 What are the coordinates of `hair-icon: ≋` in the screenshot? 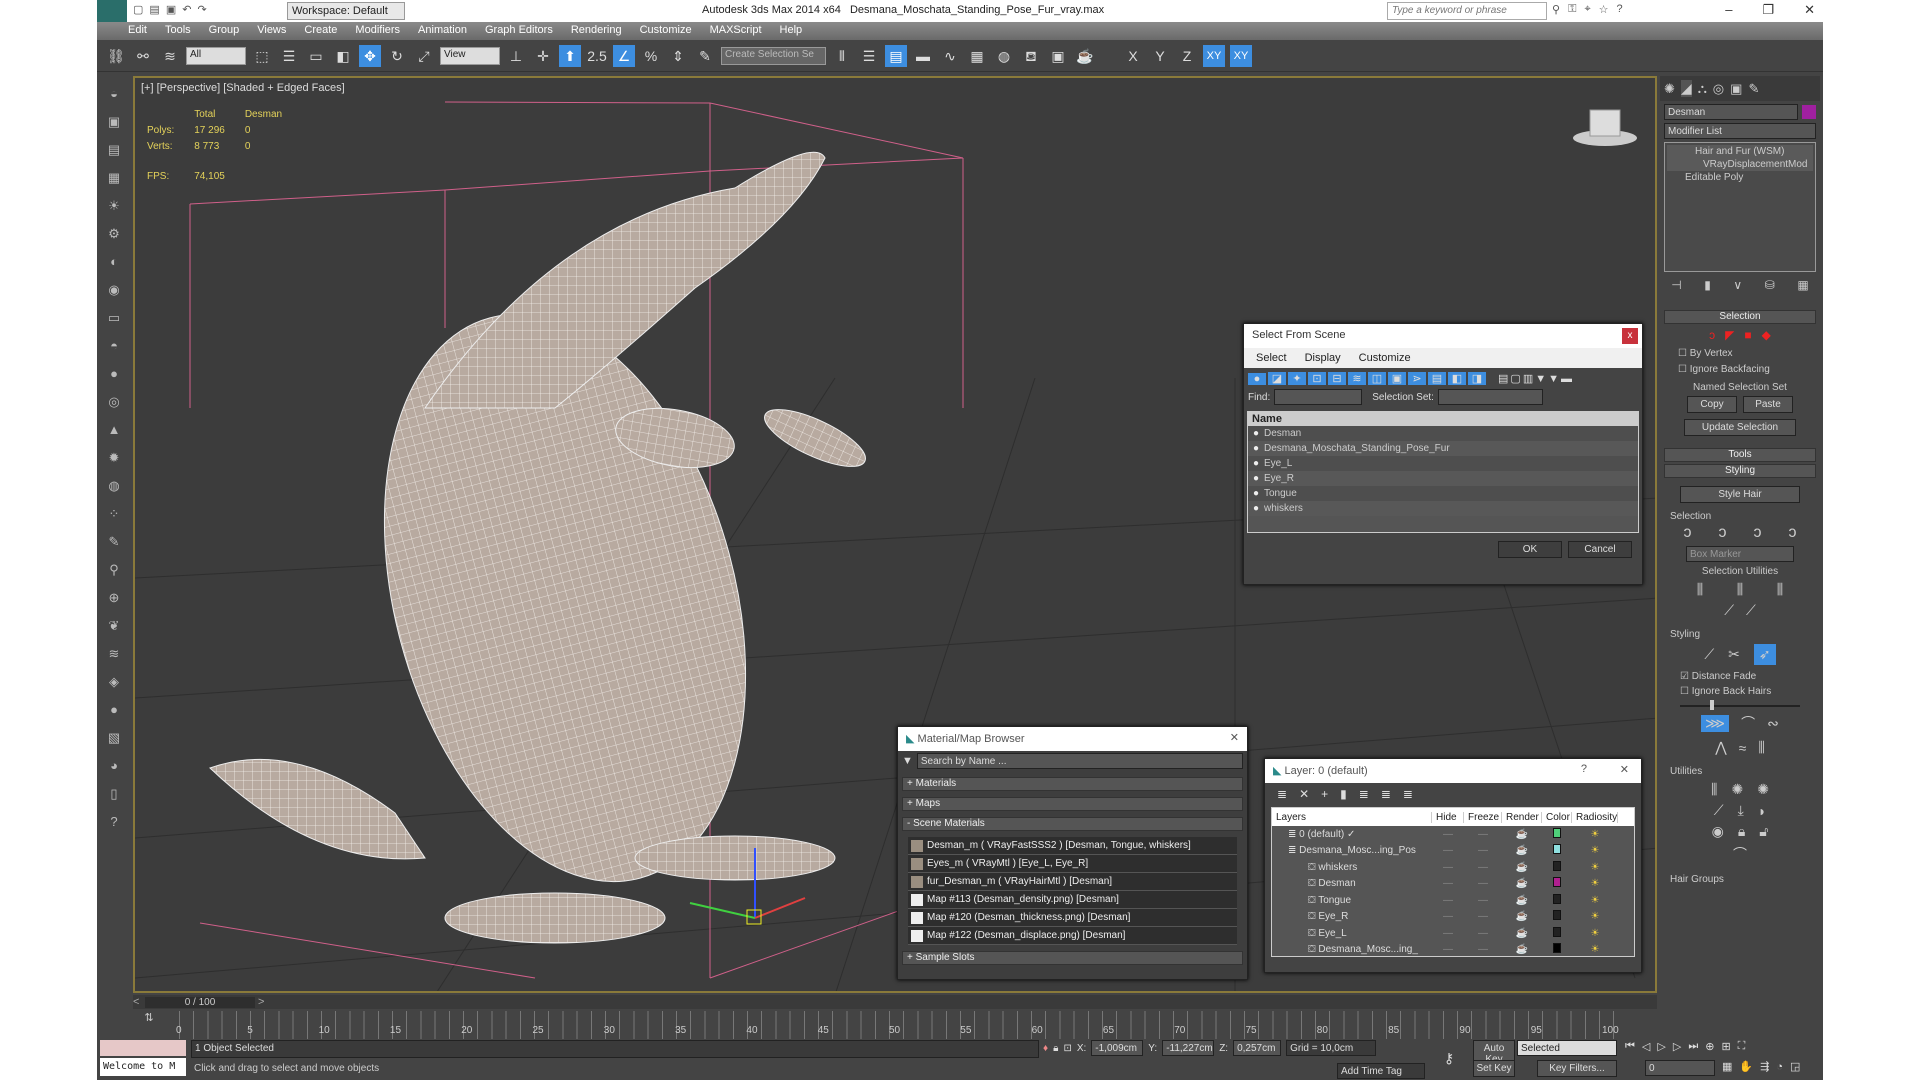 It's located at (114, 654).